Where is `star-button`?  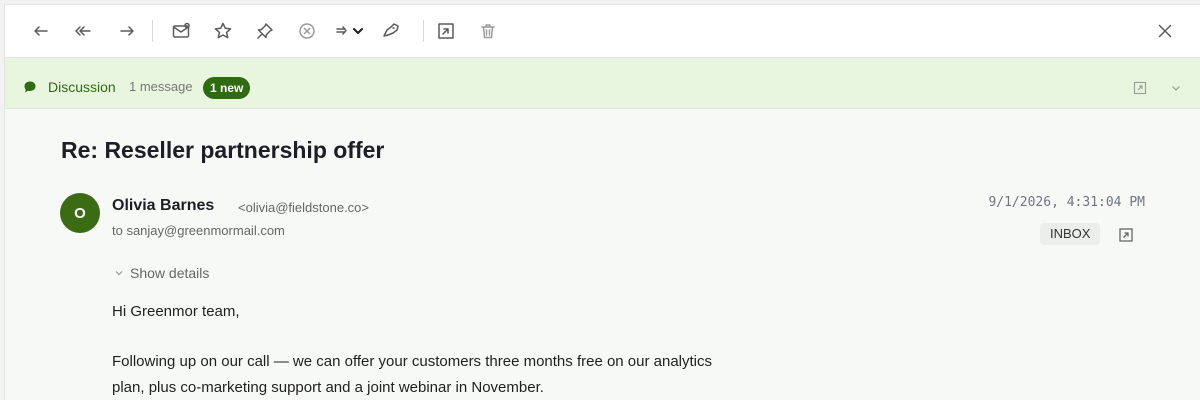
star-button is located at coordinates (223, 31).